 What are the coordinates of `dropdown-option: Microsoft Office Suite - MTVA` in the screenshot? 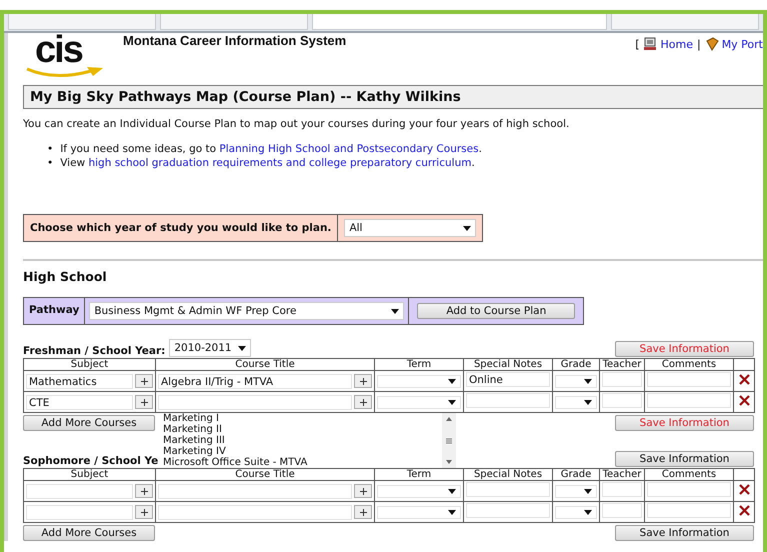 It's located at (302, 462).